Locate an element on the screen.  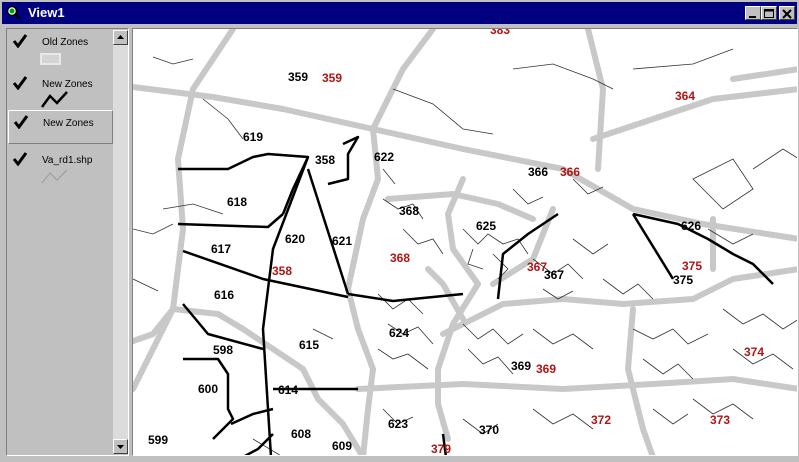
legend-label: Va_rd1.shp is located at coordinates (67, 160).